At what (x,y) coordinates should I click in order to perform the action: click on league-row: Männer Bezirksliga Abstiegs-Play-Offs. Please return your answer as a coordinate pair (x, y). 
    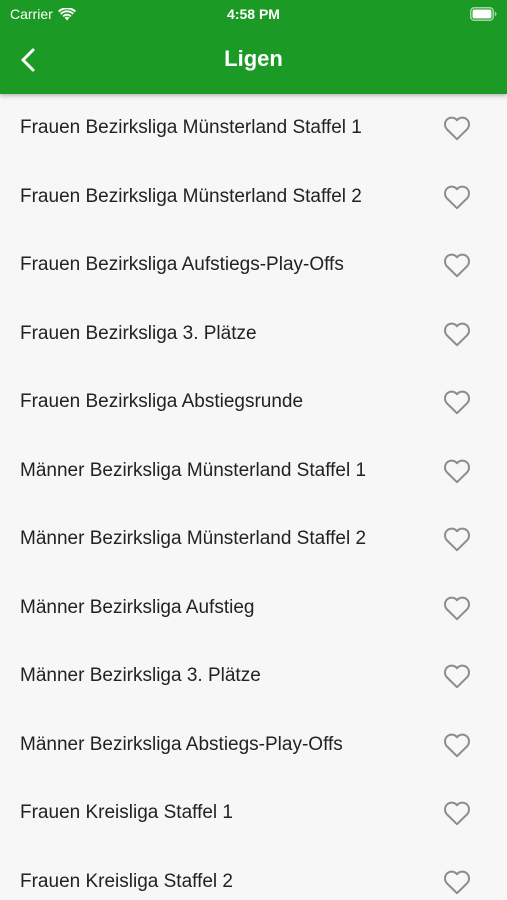
    Looking at the image, I should click on (253, 745).